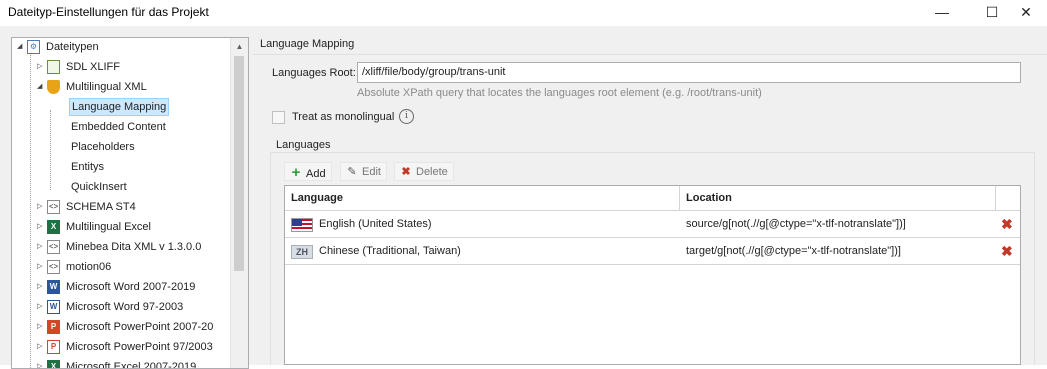  What do you see at coordinates (689, 72) in the screenshot?
I see `languages-root-input: /xliff/file/body/group/trans-unit` at bounding box center [689, 72].